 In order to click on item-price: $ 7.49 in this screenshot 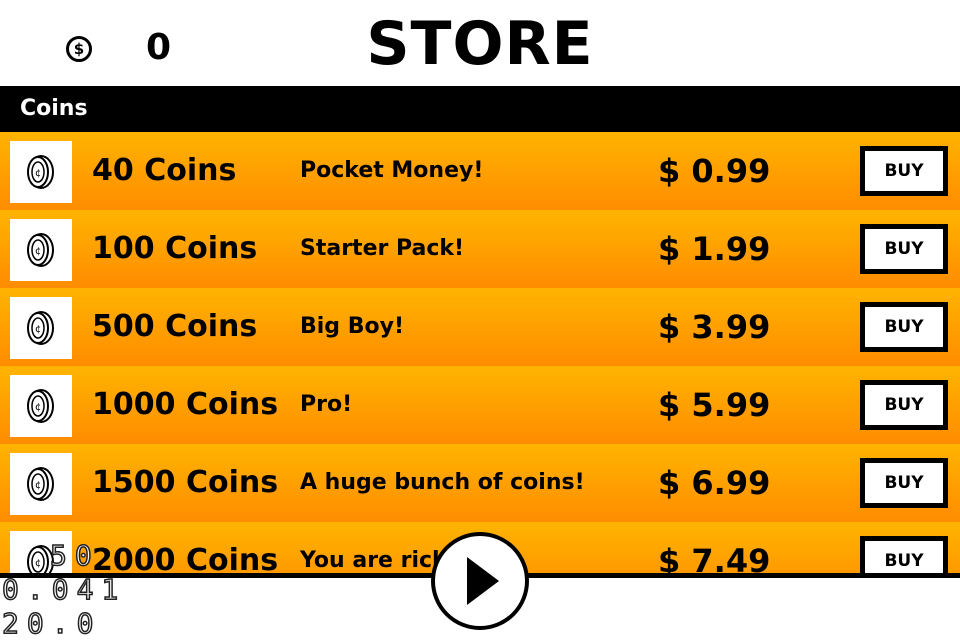, I will do `click(714, 557)`.